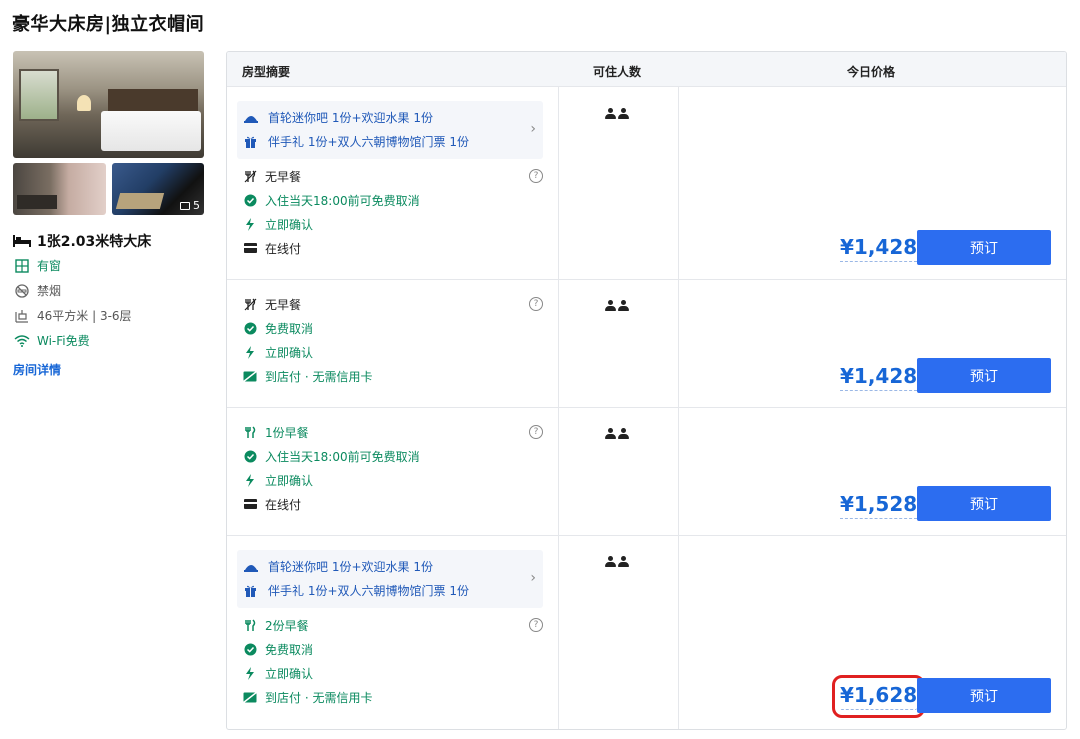 Image resolution: width=1080 pixels, height=739 pixels. Describe the element at coordinates (153, 101) in the screenshot. I see `photo-headboard` at that location.